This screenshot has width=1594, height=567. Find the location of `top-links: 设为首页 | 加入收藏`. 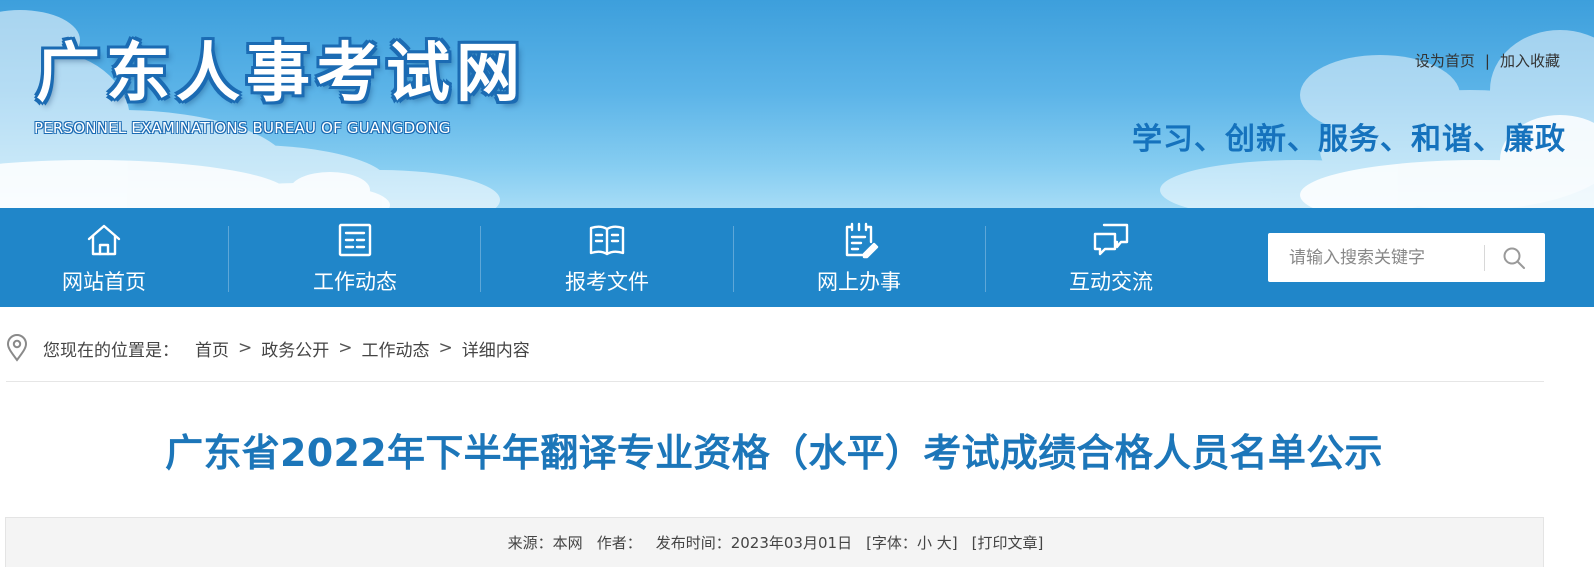

top-links: 设为首页 | 加入收藏 is located at coordinates (1487, 60).